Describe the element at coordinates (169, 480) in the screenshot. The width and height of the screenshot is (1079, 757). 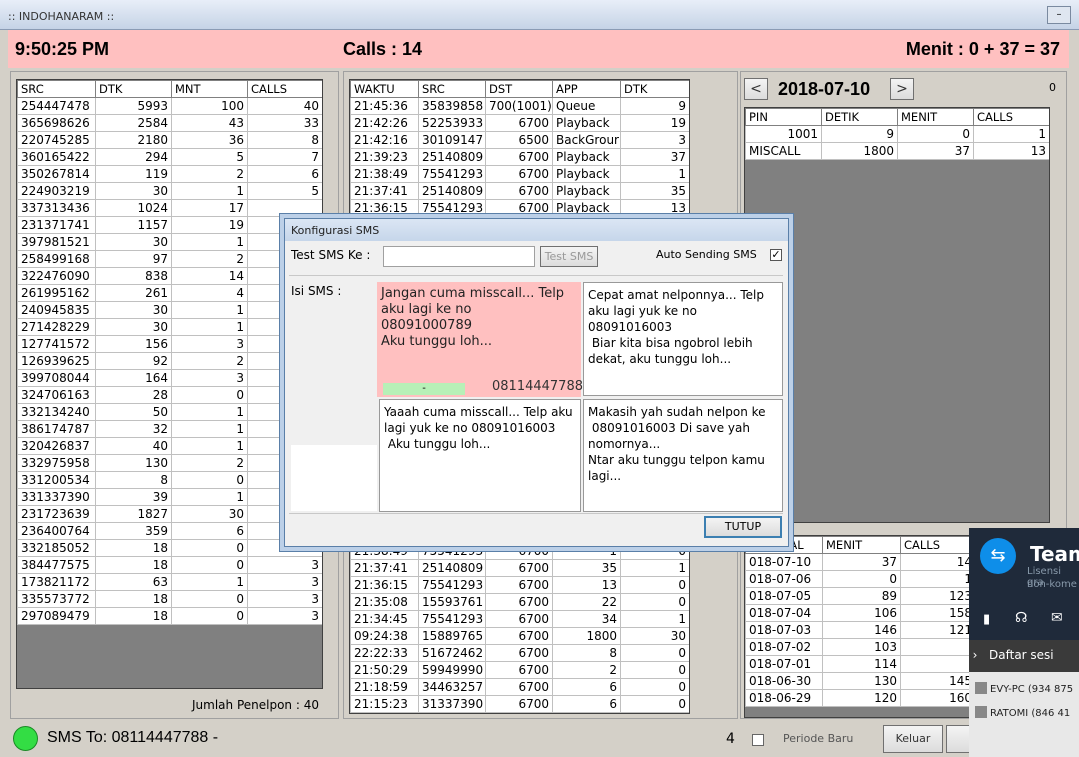
I see `table-row: 331200534 8 0` at that location.